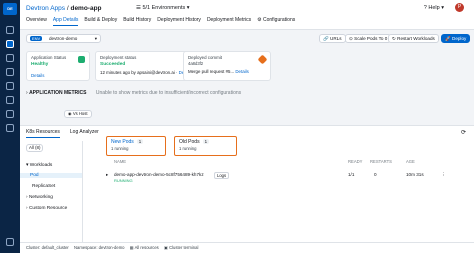 This screenshot has height=253, width=474. What do you see at coordinates (10, 44) in the screenshot?
I see `grid-icon` at bounding box center [10, 44].